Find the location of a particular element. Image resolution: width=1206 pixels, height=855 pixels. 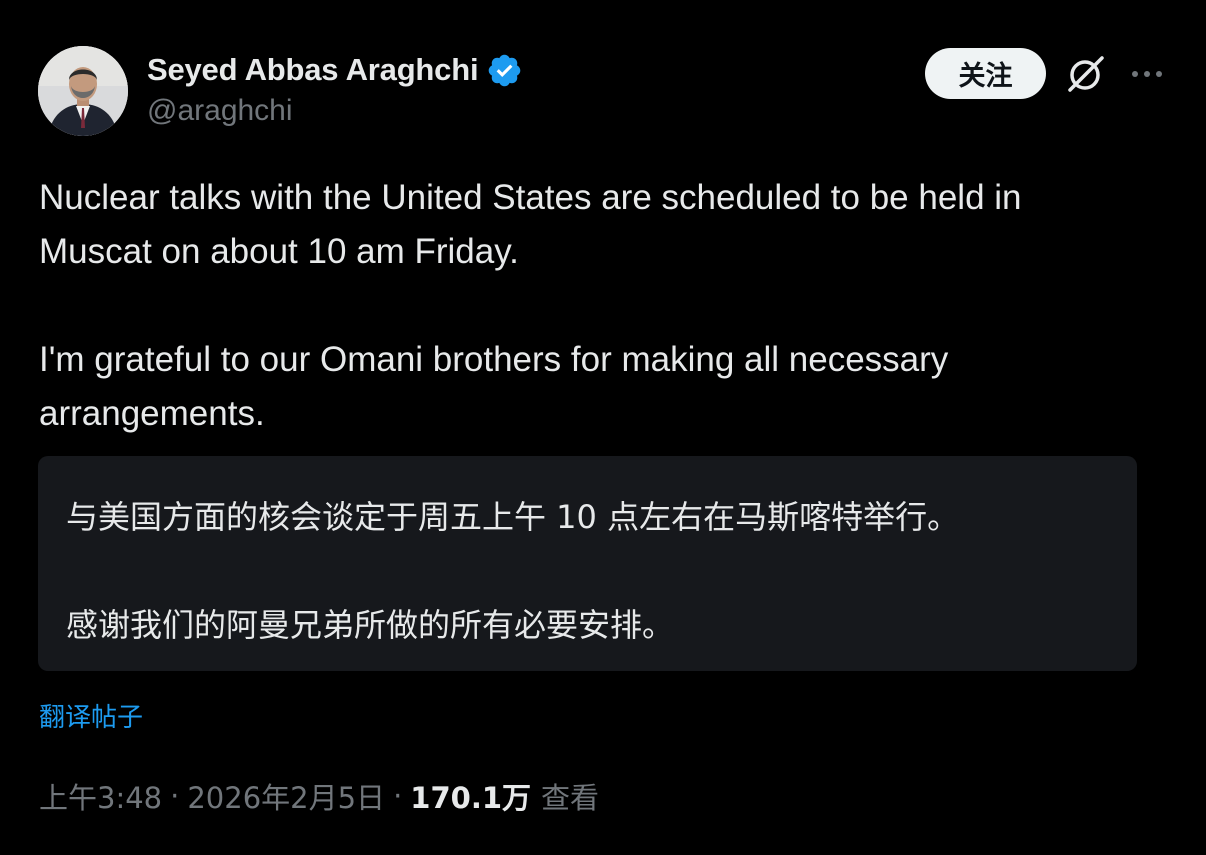

views-label: 查看 is located at coordinates (570, 796).